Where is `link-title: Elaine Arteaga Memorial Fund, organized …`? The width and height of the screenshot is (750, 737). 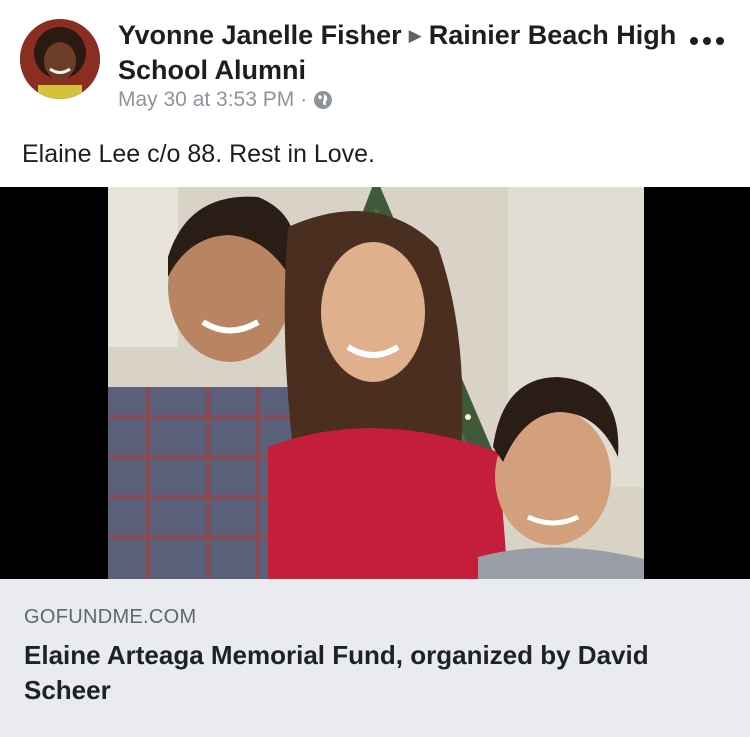 link-title: Elaine Arteaga Memorial Fund, organized … is located at coordinates (374, 673).